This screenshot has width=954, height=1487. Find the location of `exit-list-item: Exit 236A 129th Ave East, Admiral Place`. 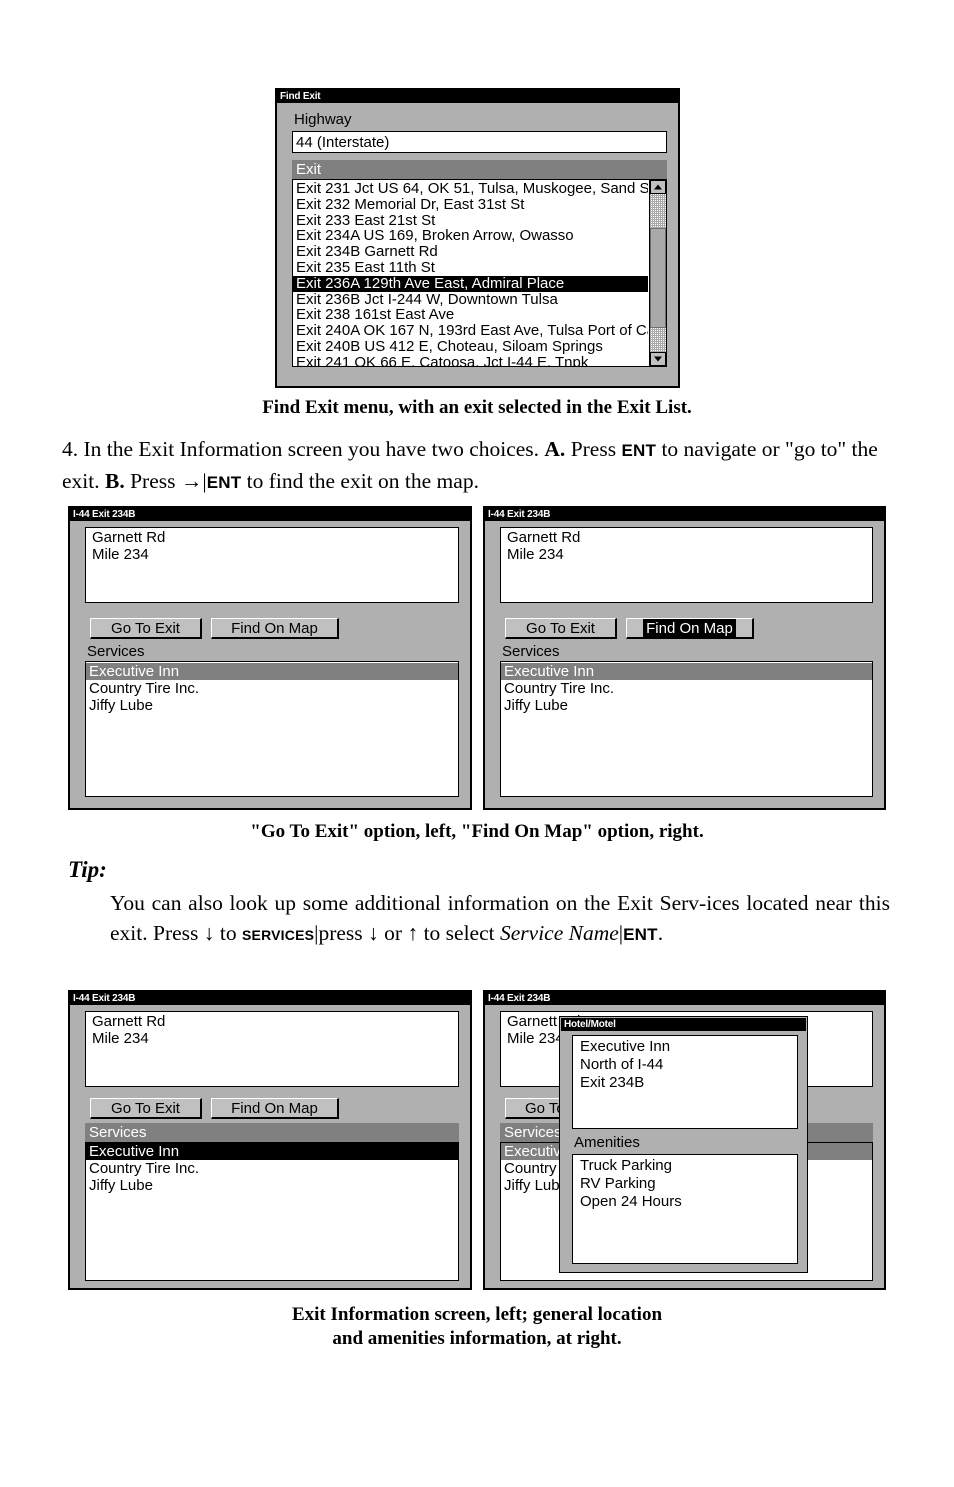

exit-list-item: Exit 236A 129th Ave East, Admiral Place is located at coordinates (470, 283).